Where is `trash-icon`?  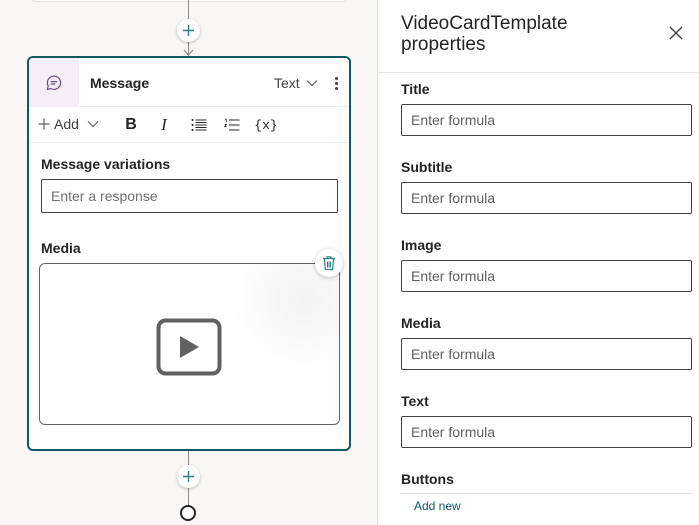 trash-icon is located at coordinates (329, 263).